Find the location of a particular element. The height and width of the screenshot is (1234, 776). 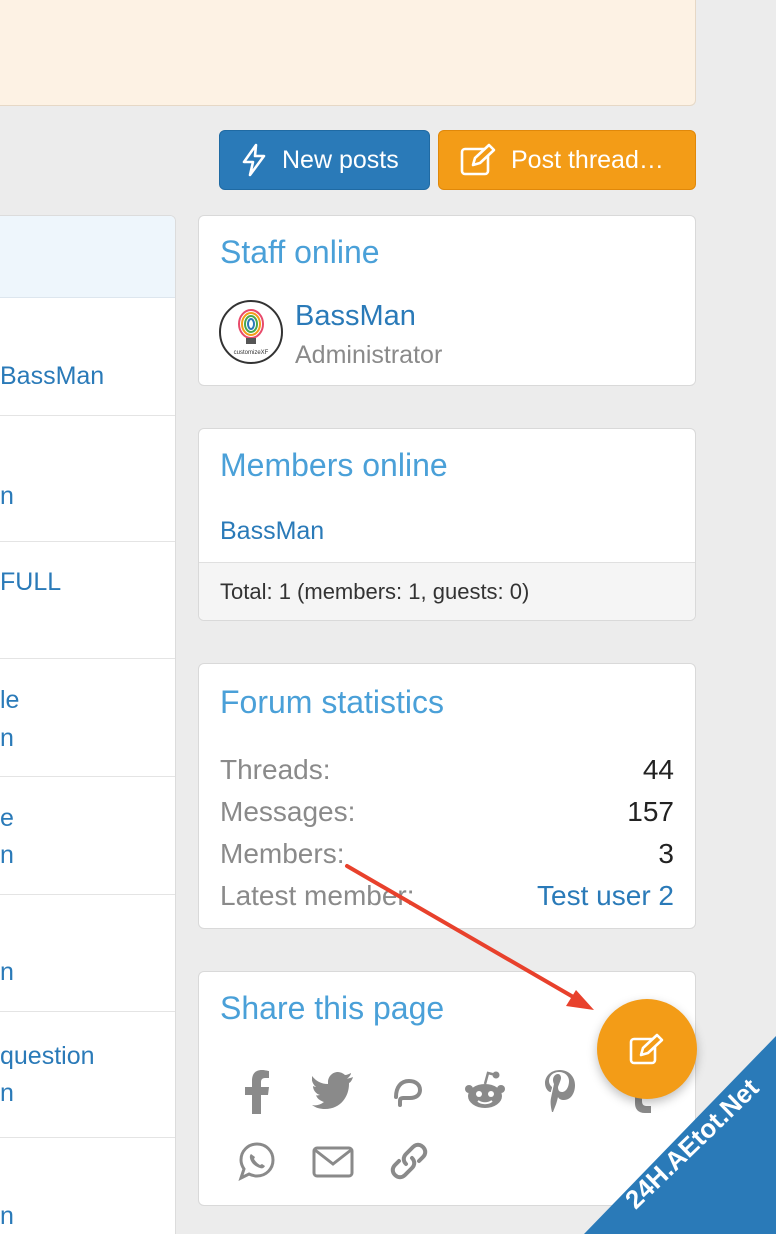

stat-label: Members: is located at coordinates (282, 853).